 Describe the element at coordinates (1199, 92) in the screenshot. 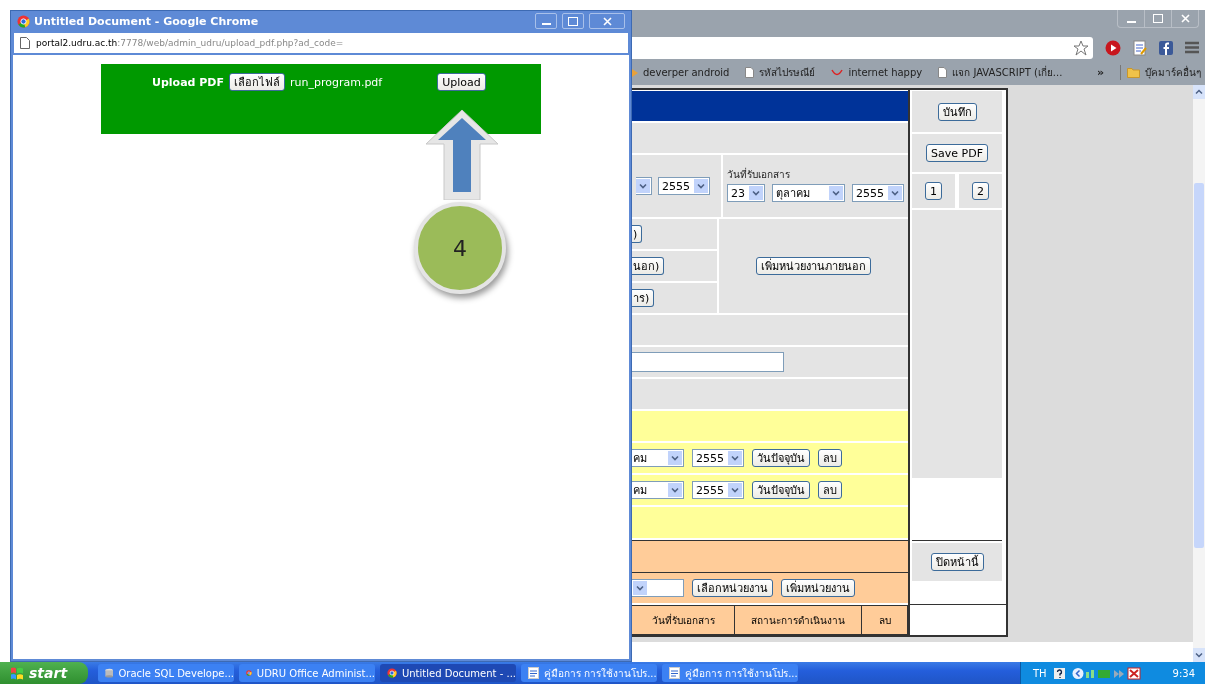

I see `scroll-up-icon` at that location.